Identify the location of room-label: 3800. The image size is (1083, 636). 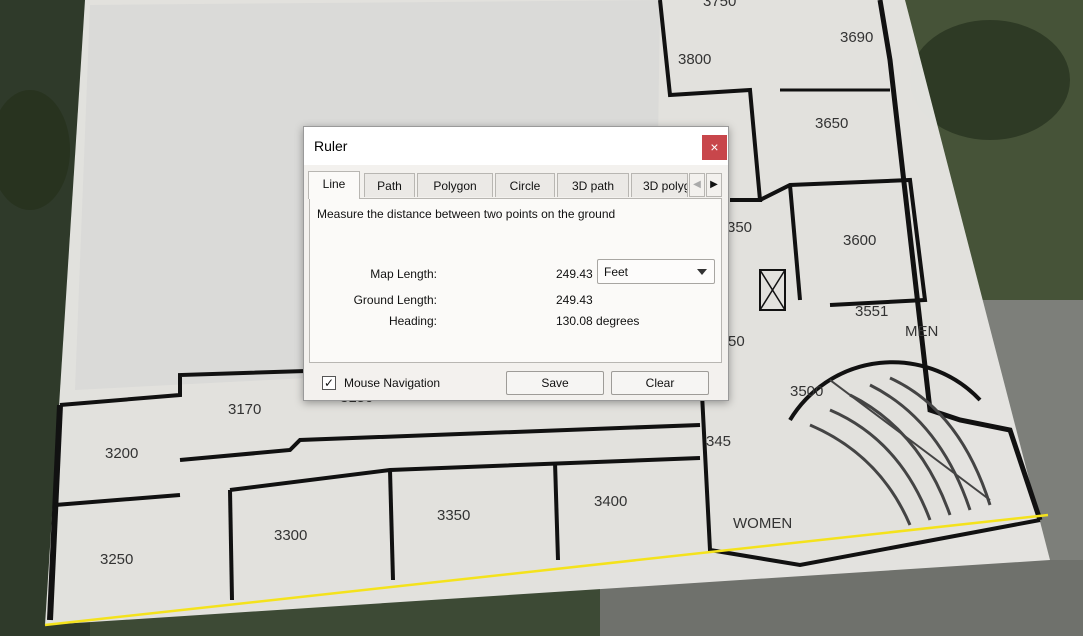
(694, 59).